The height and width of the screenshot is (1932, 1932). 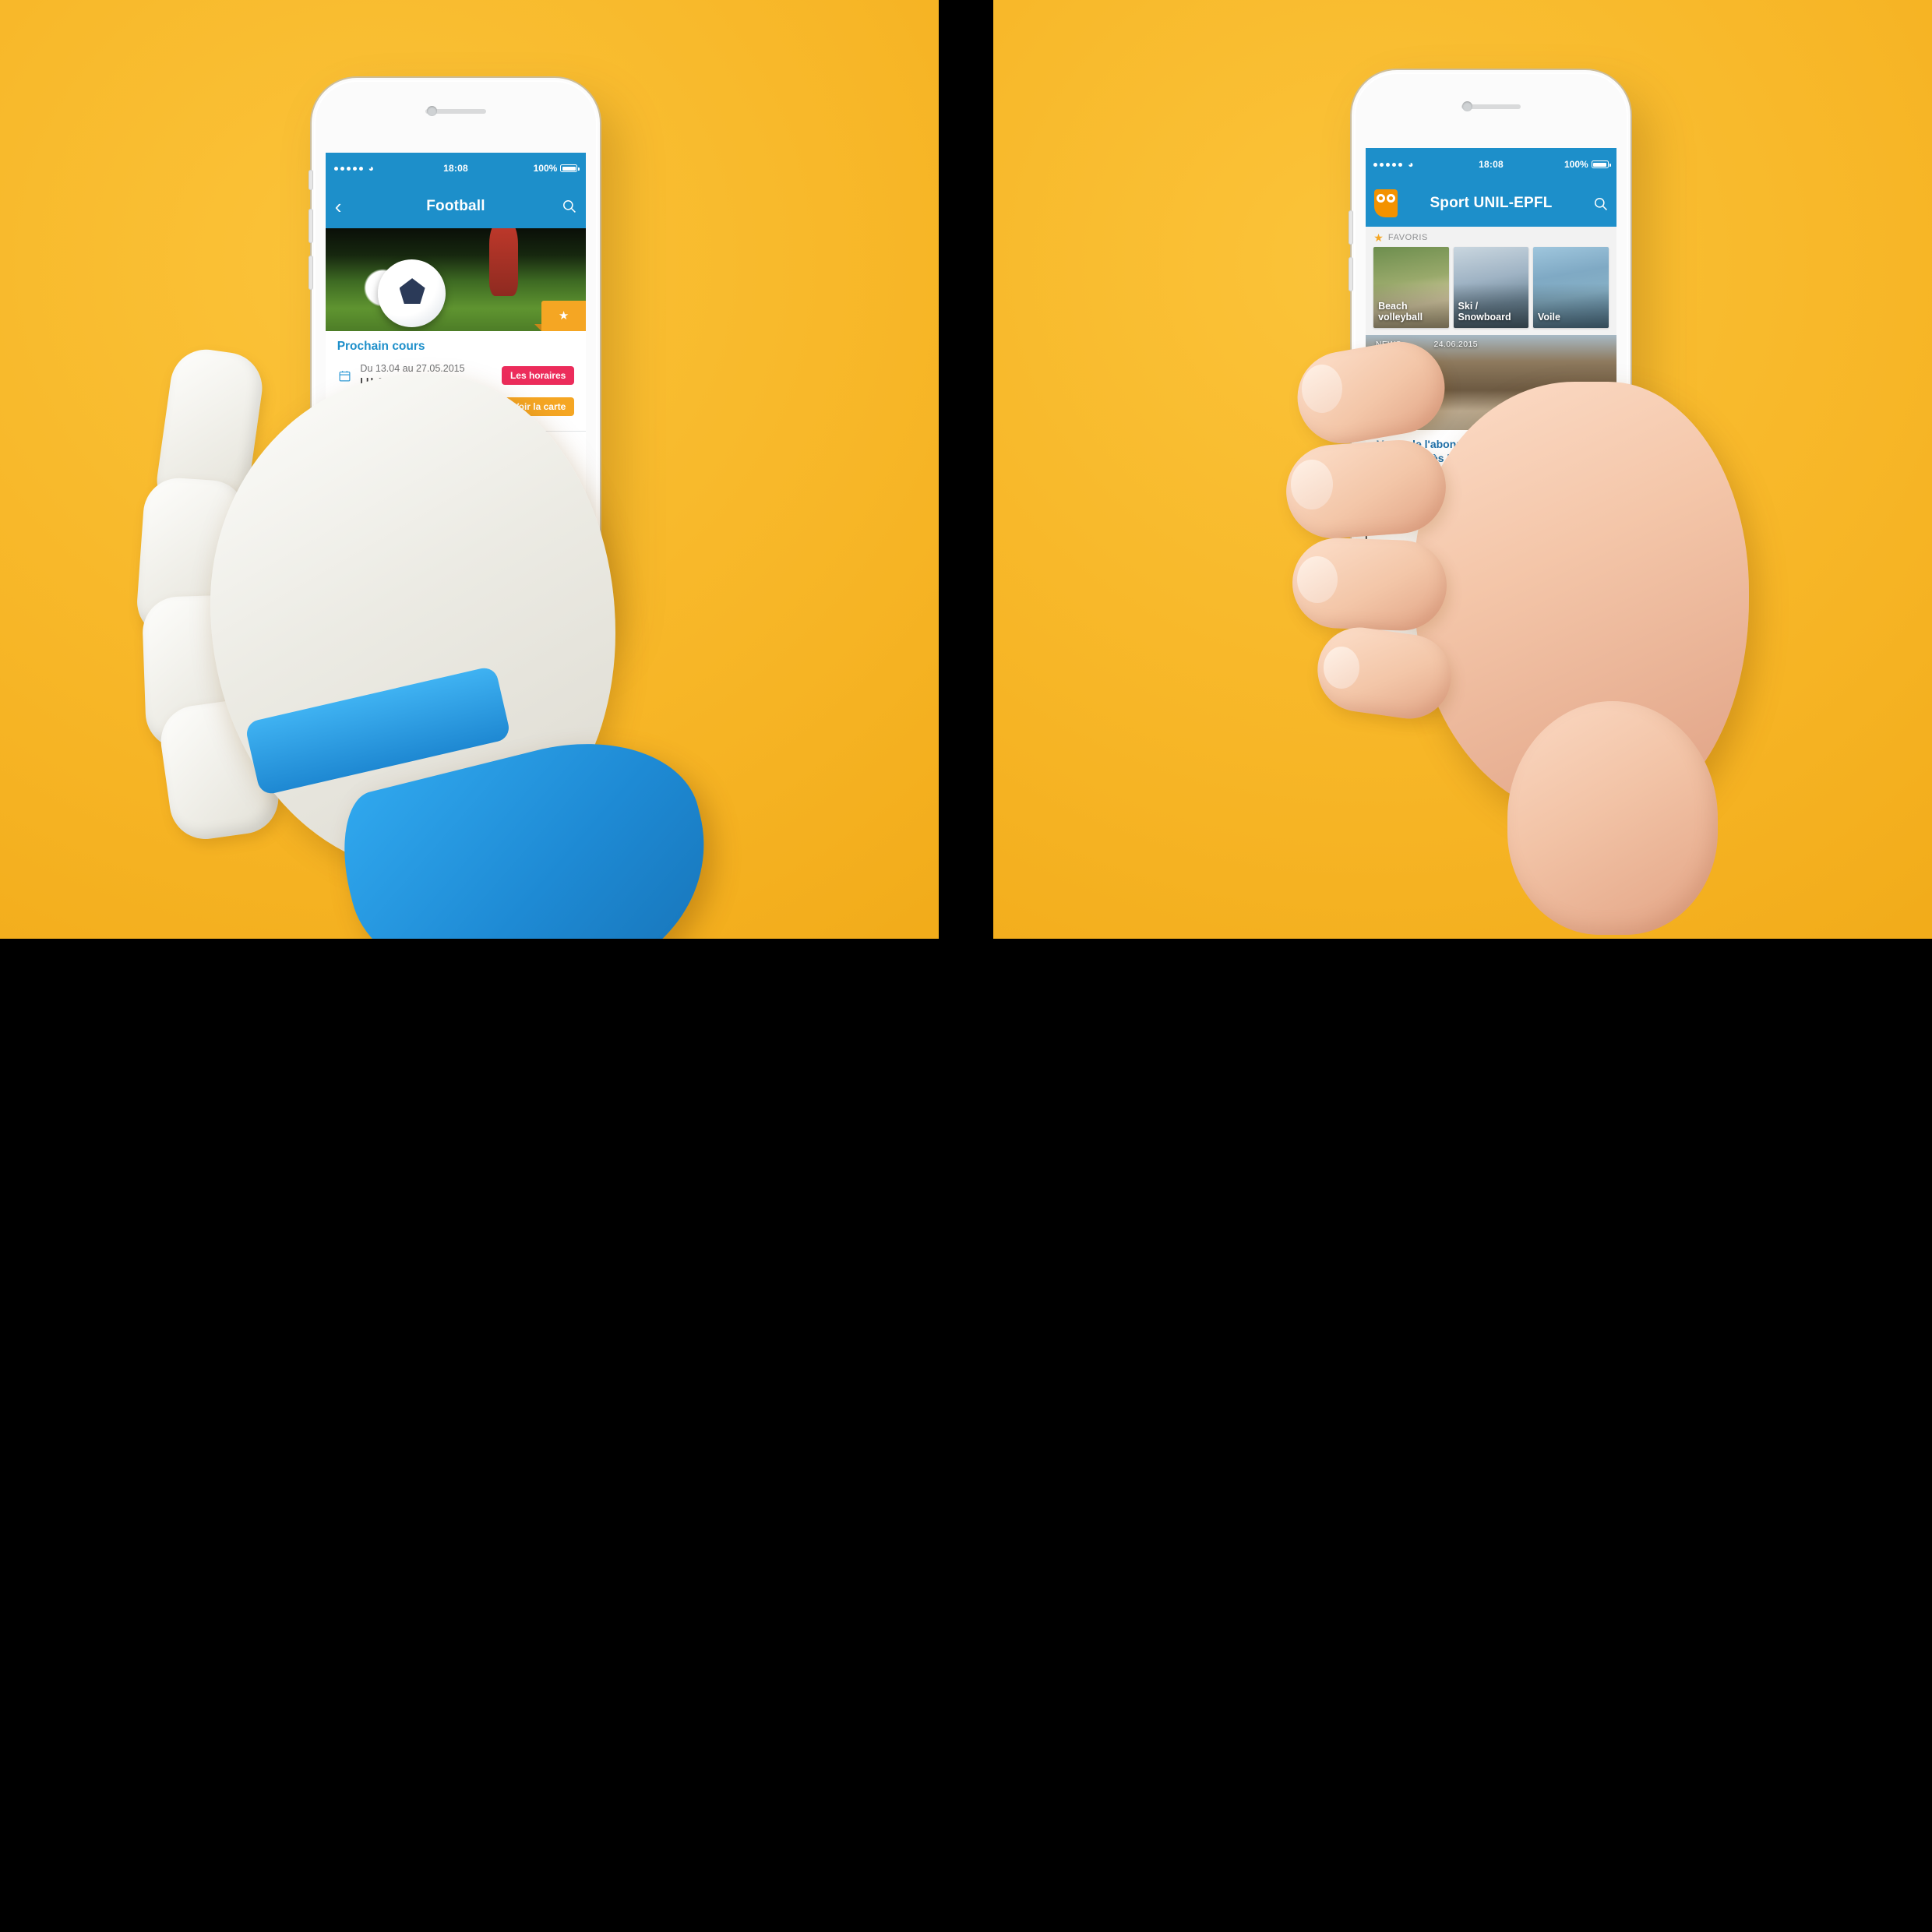 I want to click on page-title: Sport UNIL-EPFL, so click(x=1492, y=204).